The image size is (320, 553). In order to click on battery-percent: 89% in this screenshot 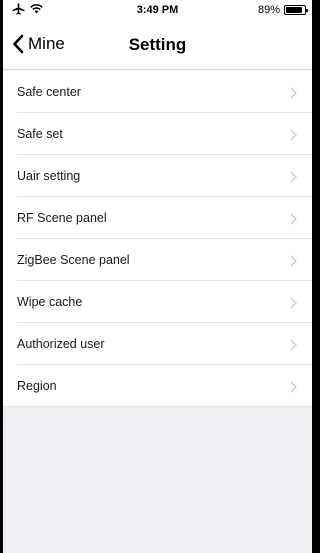, I will do `click(268, 10)`.